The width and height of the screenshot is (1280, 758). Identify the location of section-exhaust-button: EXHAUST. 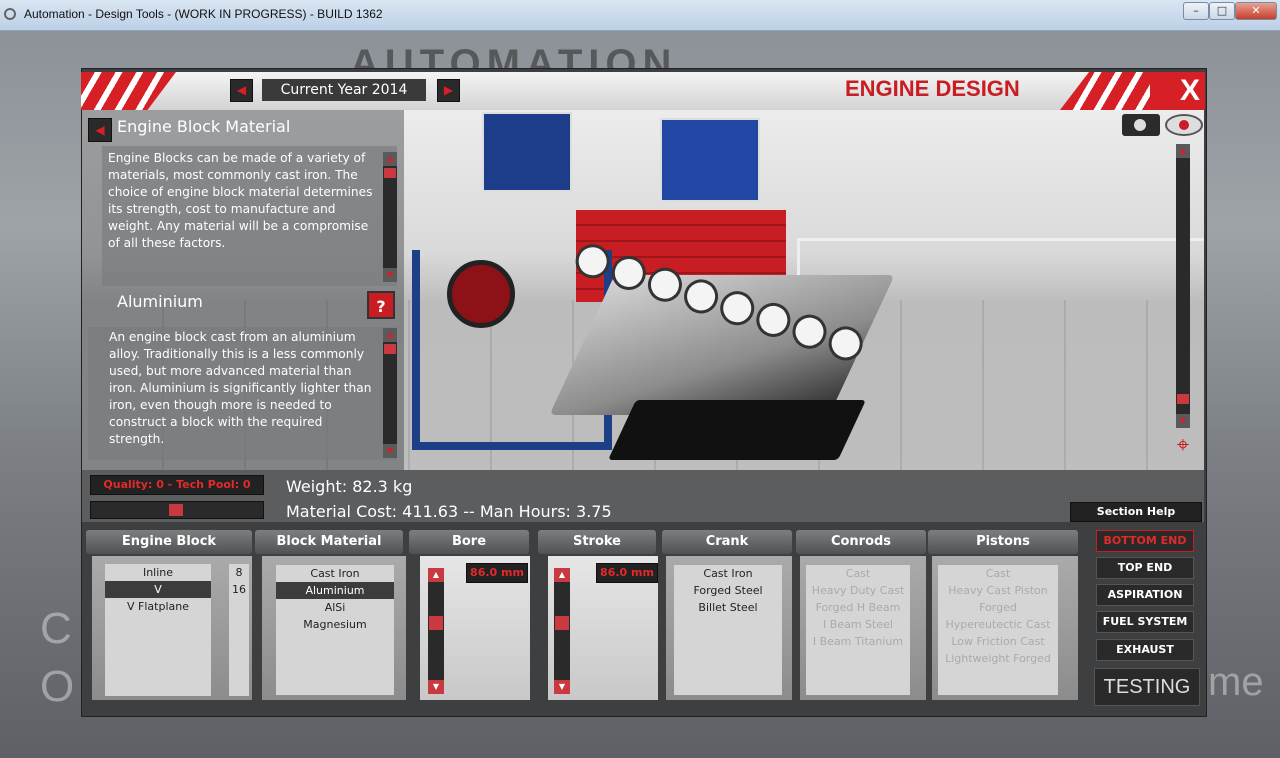
(1145, 650).